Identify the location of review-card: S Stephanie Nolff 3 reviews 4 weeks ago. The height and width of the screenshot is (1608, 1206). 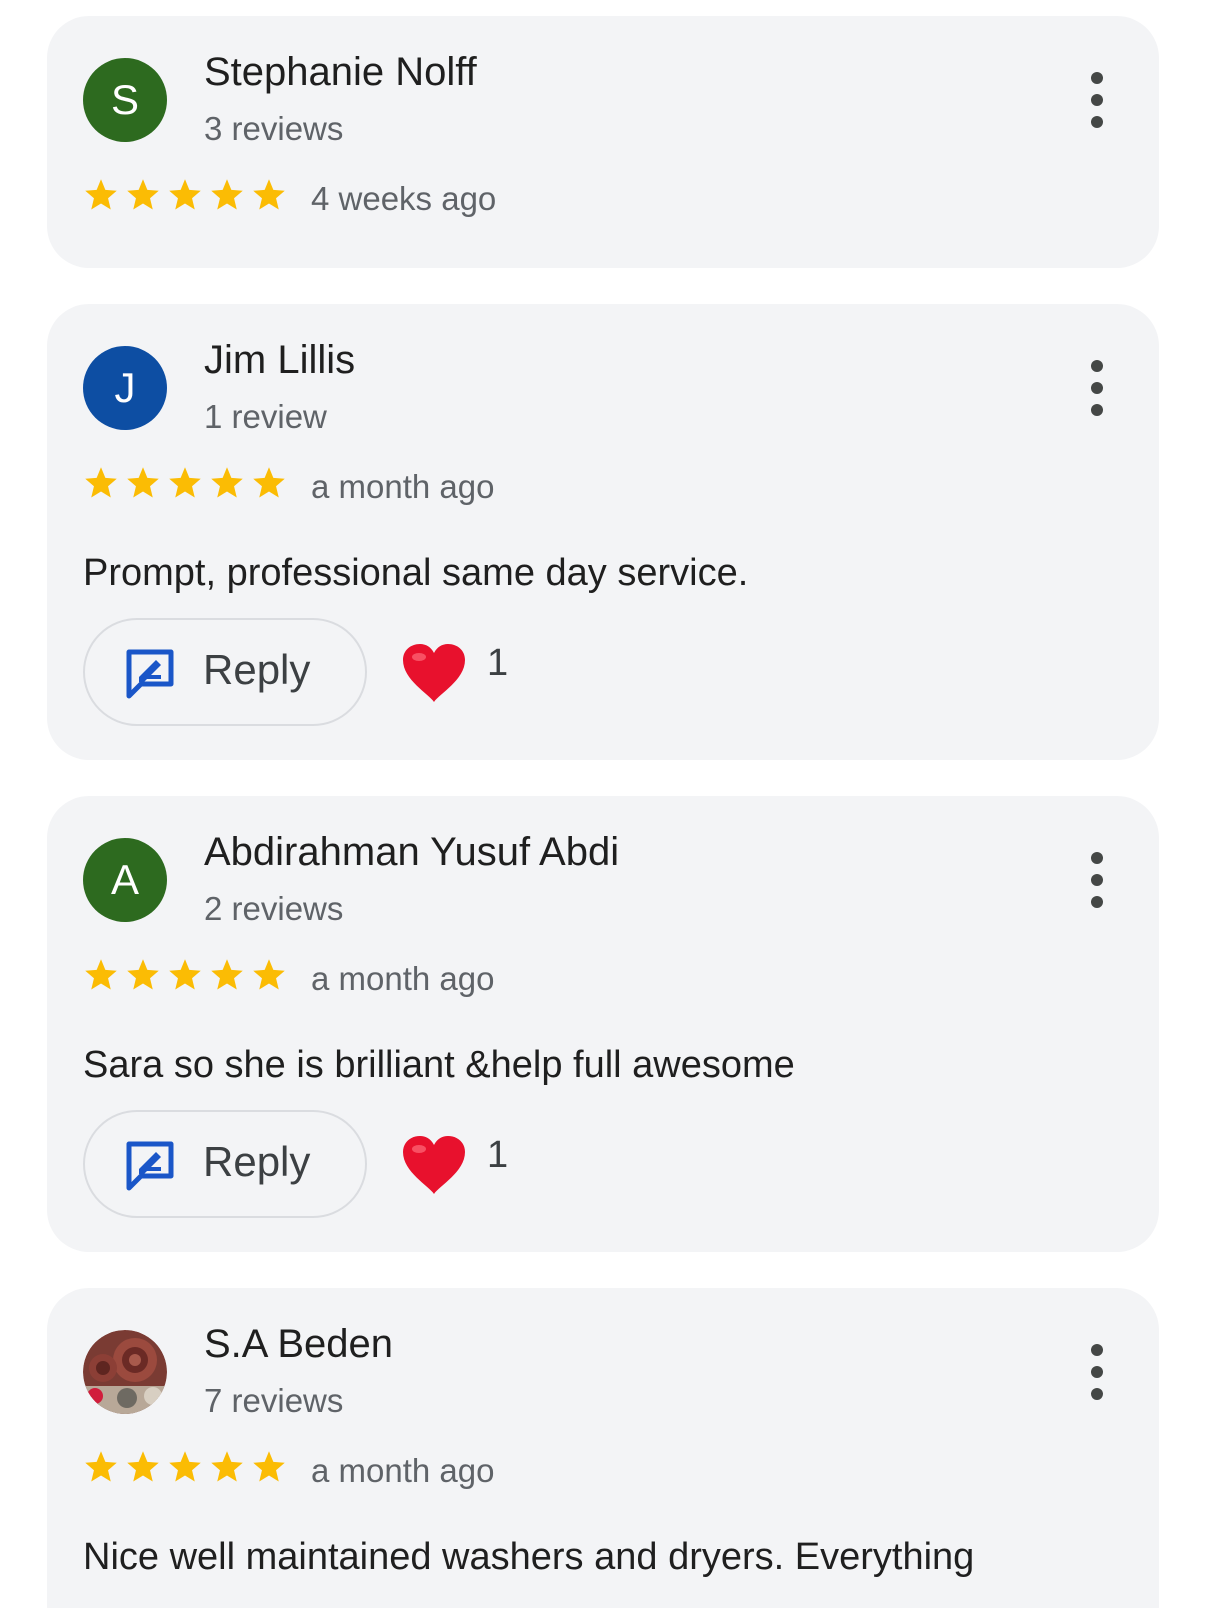
(603, 142).